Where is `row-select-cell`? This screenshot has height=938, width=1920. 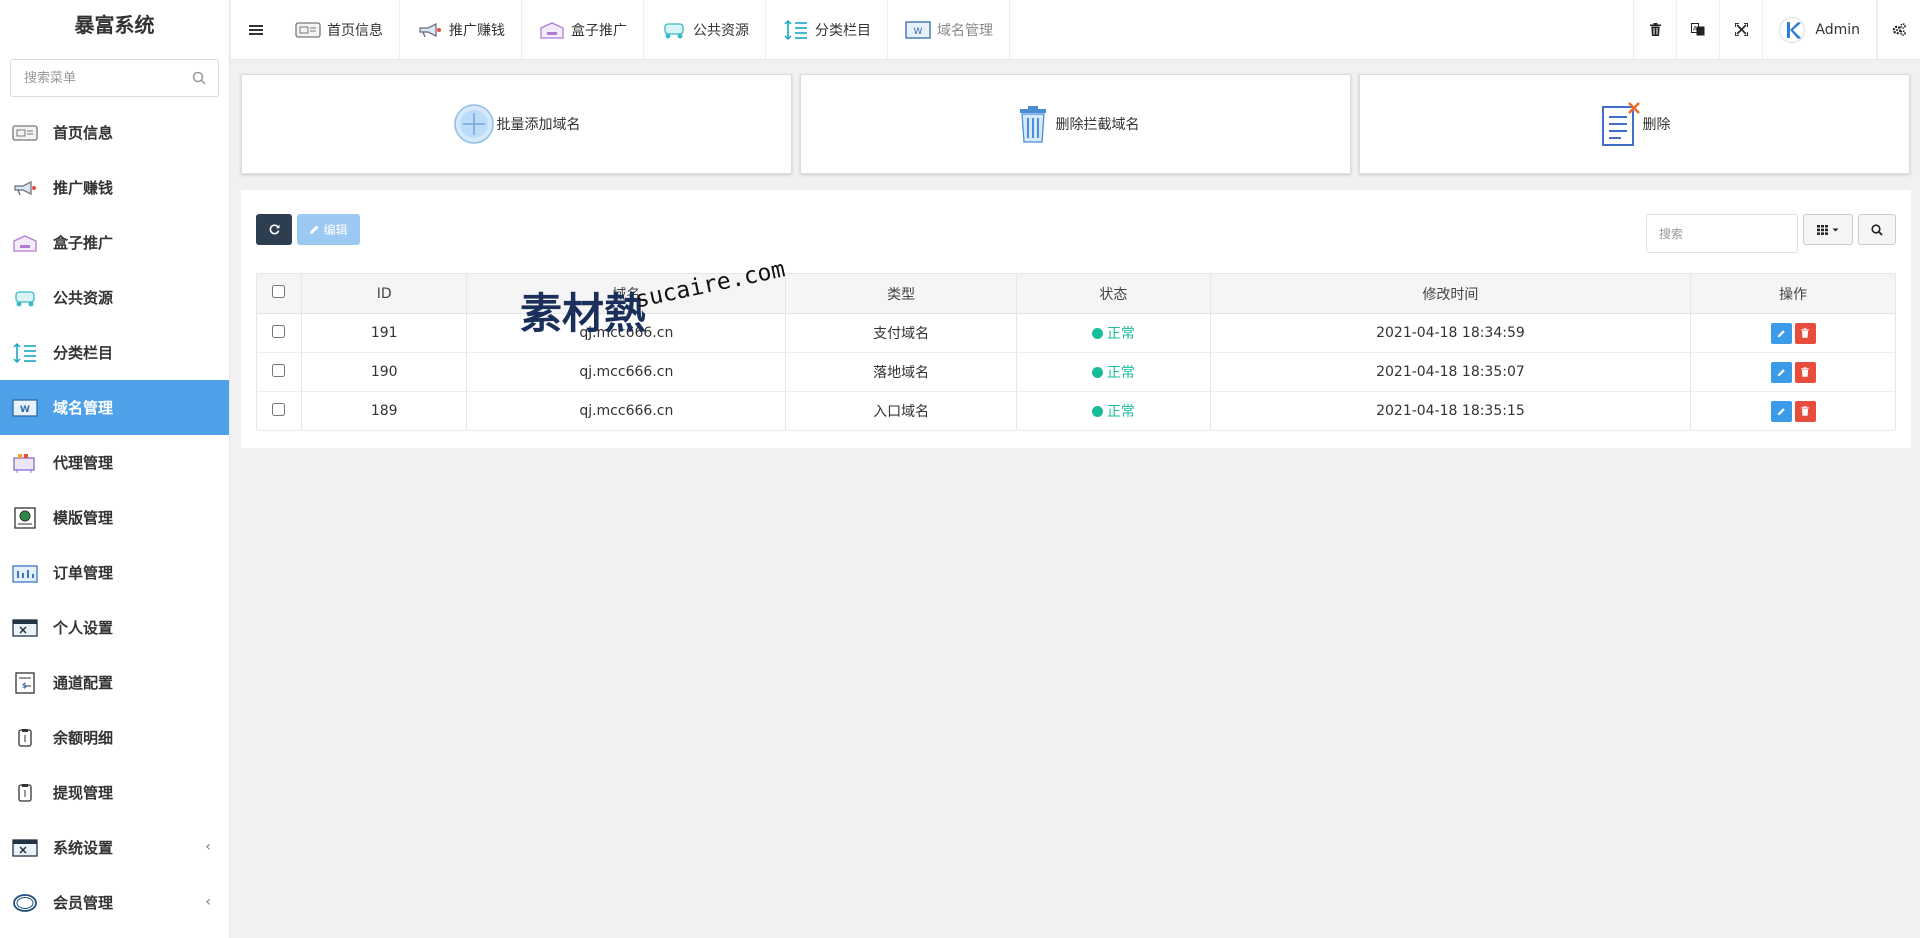
row-select-cell is located at coordinates (279, 372).